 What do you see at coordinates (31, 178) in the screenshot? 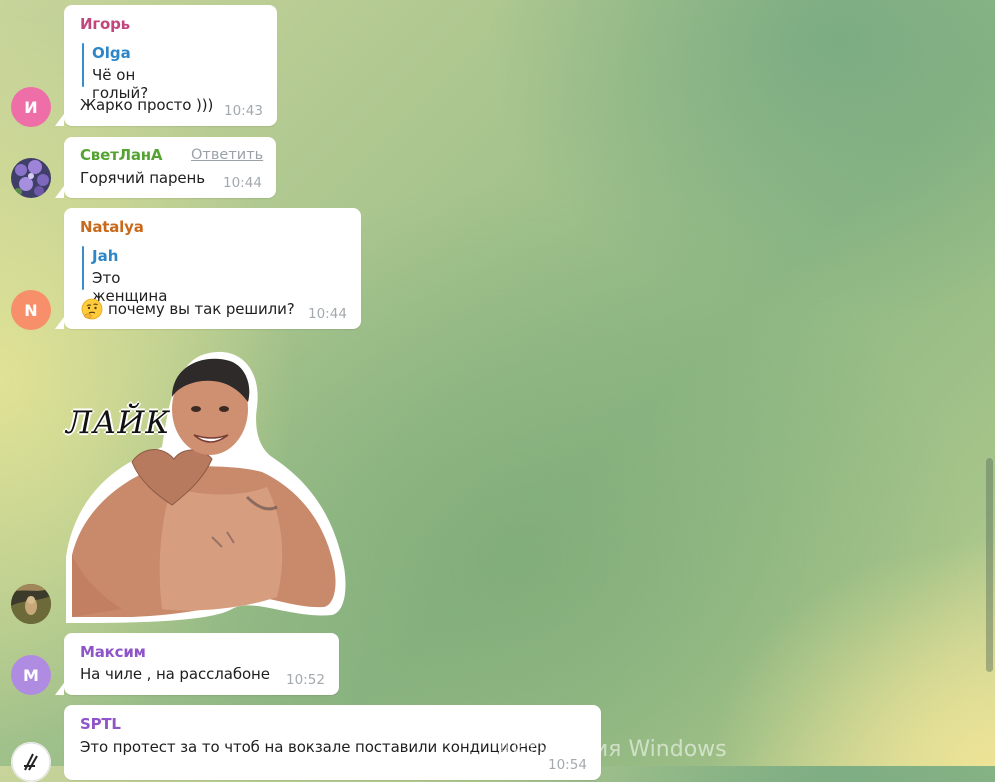
I see `flowers-photo-avatar-icon` at bounding box center [31, 178].